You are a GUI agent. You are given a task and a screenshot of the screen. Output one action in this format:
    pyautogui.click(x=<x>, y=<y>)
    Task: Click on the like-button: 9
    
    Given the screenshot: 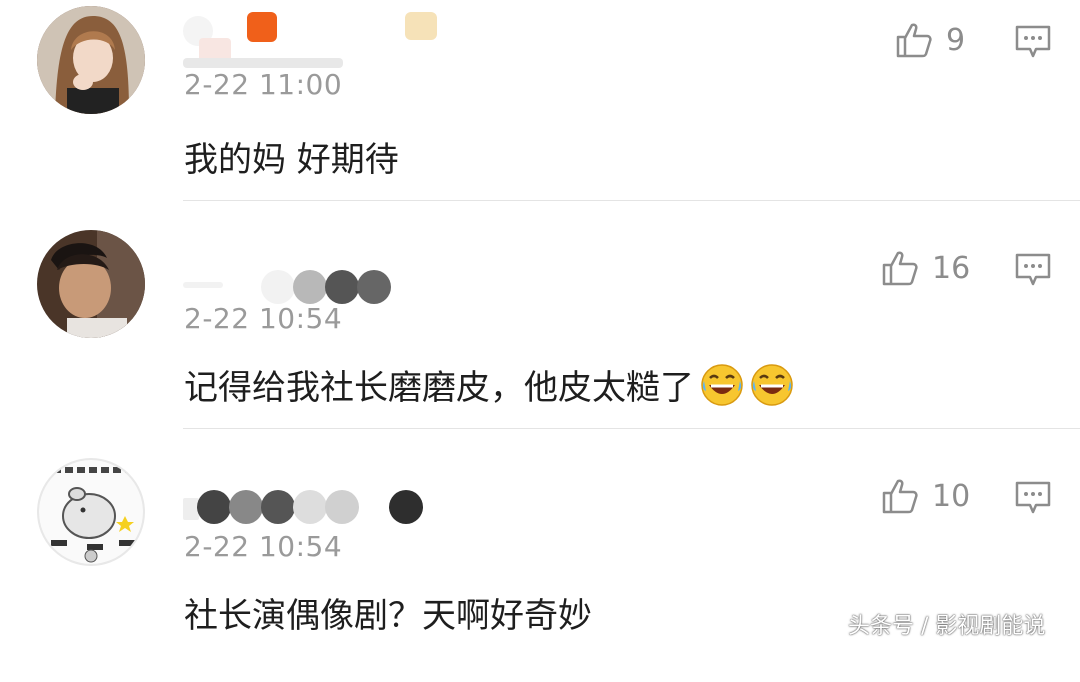 What is the action you would take?
    pyautogui.click(x=929, y=40)
    